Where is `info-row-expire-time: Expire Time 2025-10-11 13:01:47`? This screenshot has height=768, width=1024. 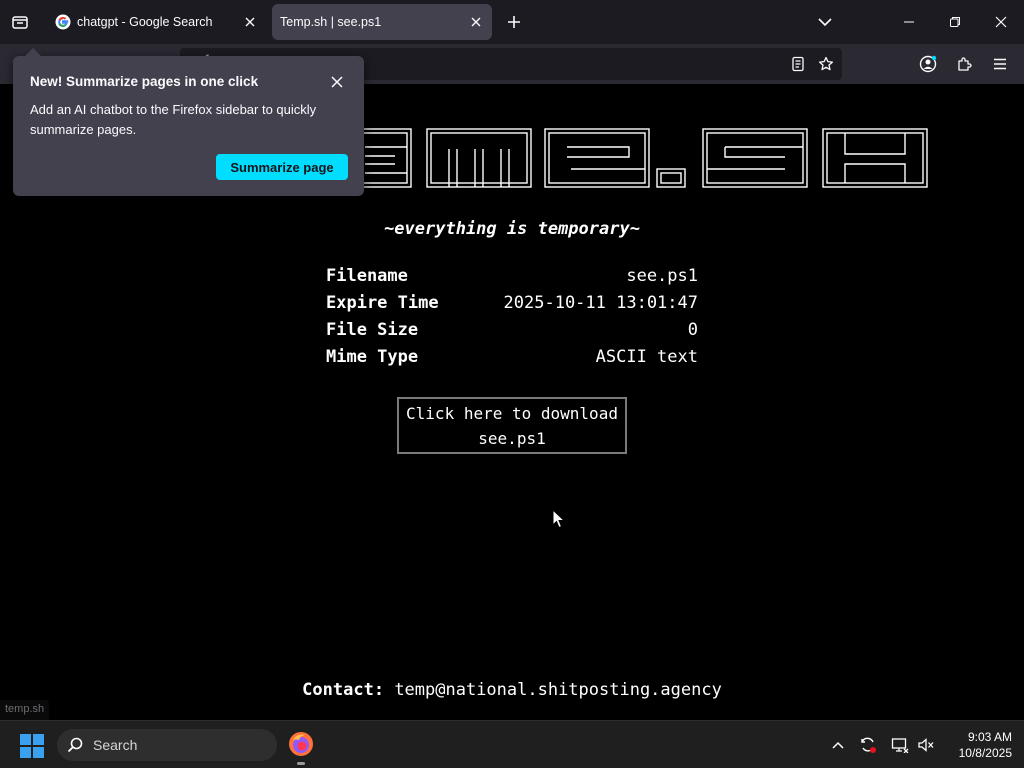 info-row-expire-time: Expire Time 2025-10-11 13:01:47 is located at coordinates (512, 302).